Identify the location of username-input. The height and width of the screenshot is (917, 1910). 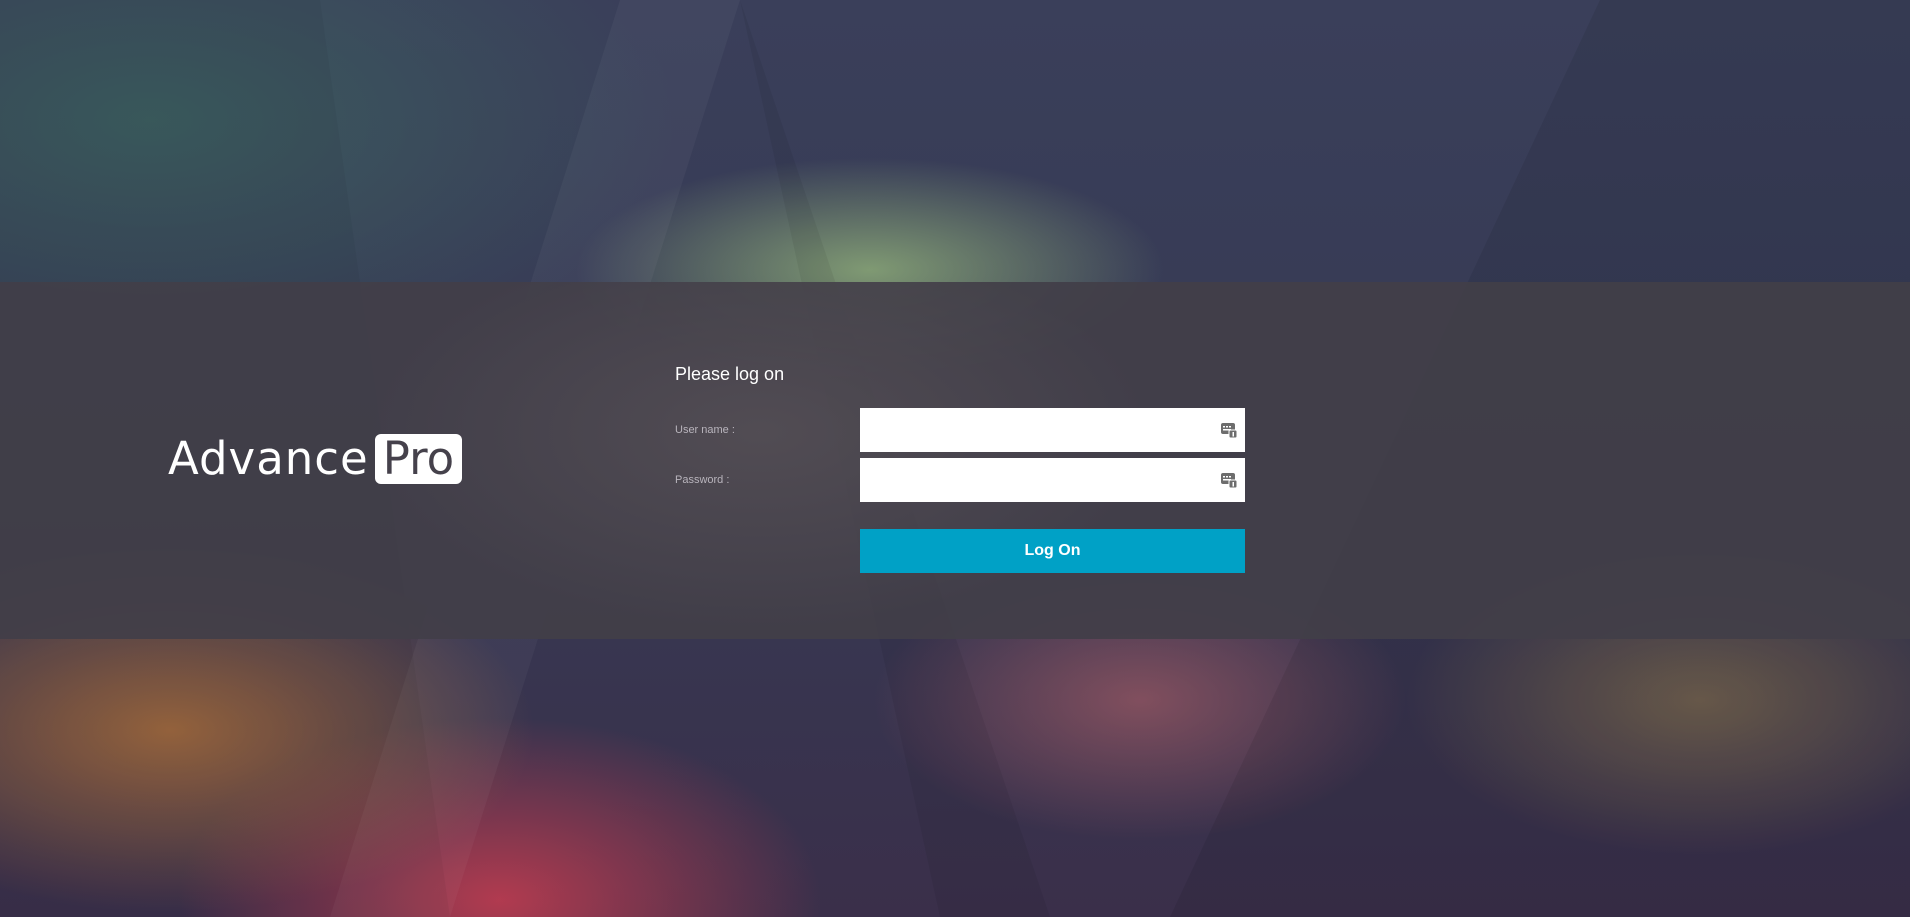
(1030, 430).